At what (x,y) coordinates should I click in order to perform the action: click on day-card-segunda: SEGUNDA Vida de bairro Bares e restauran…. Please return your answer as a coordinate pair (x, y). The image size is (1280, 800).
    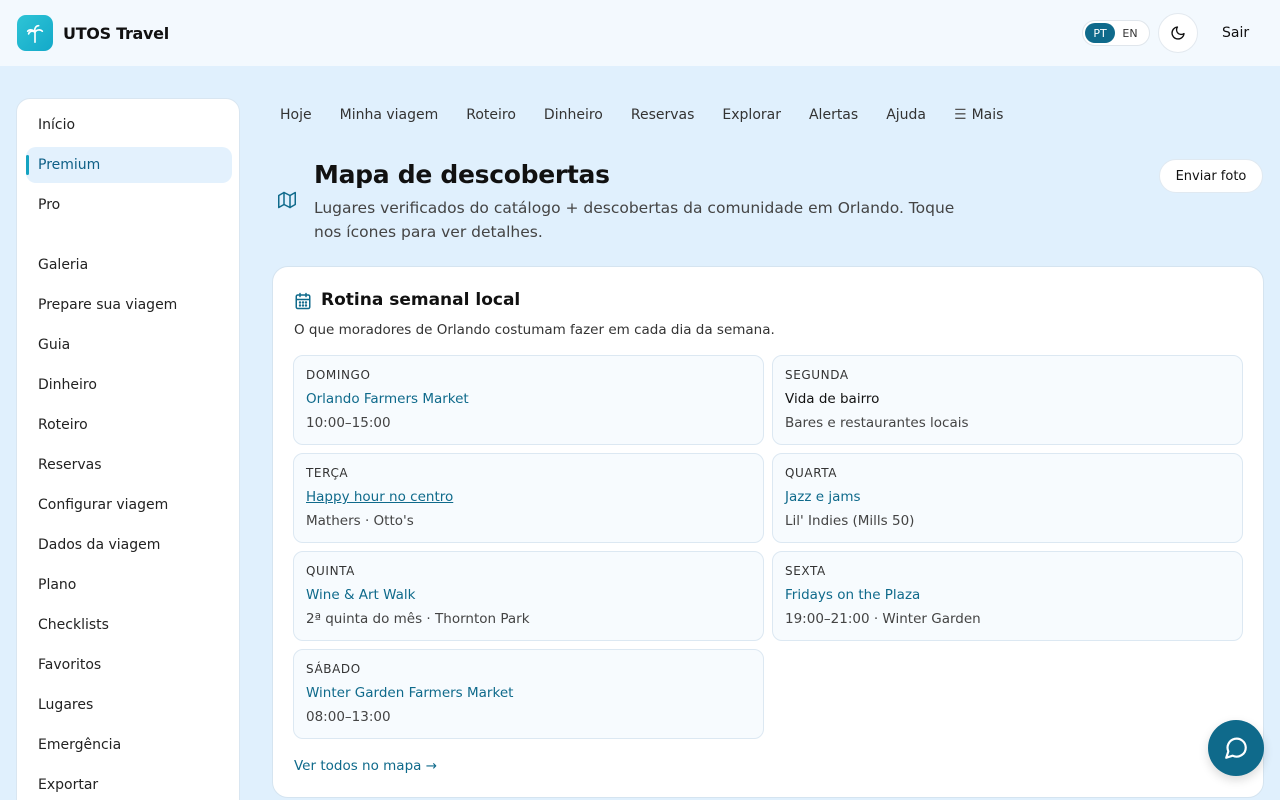
    Looking at the image, I should click on (1007, 400).